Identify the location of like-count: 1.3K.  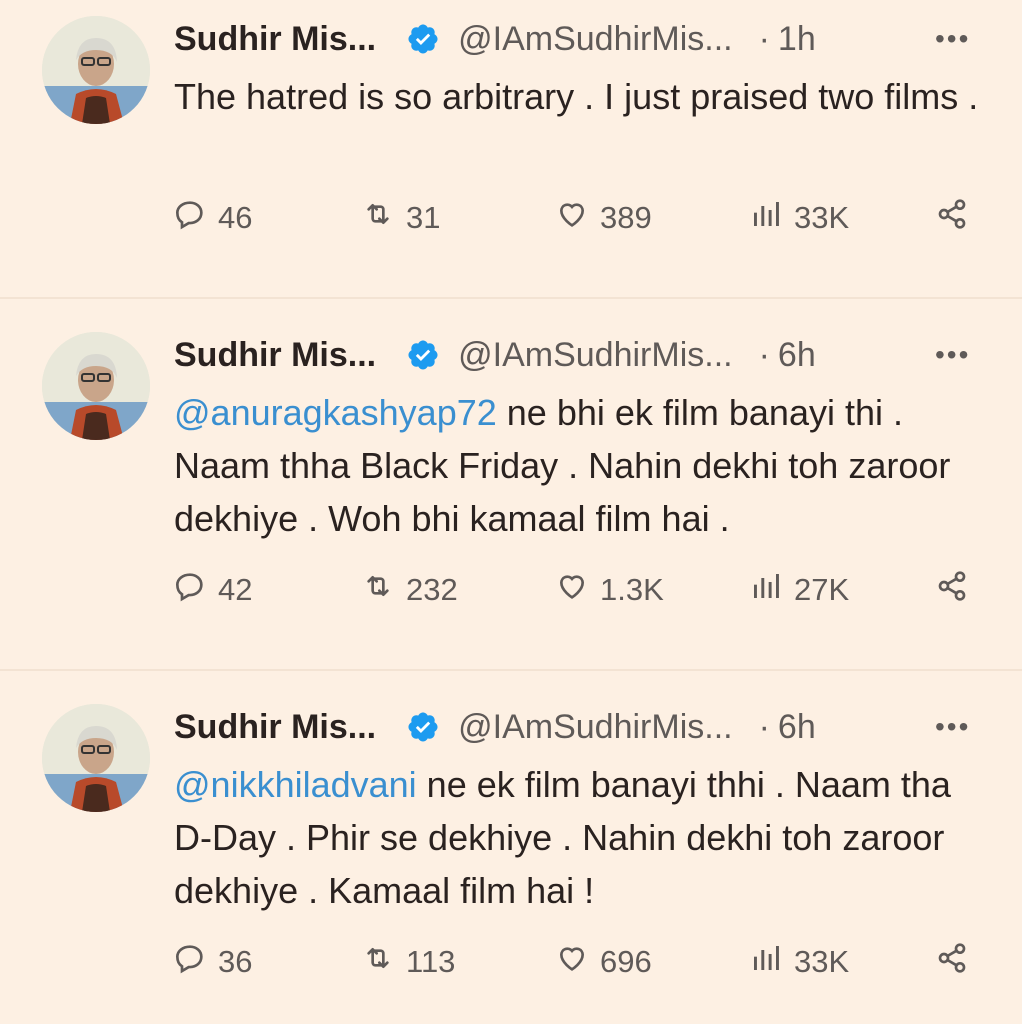
(632, 589).